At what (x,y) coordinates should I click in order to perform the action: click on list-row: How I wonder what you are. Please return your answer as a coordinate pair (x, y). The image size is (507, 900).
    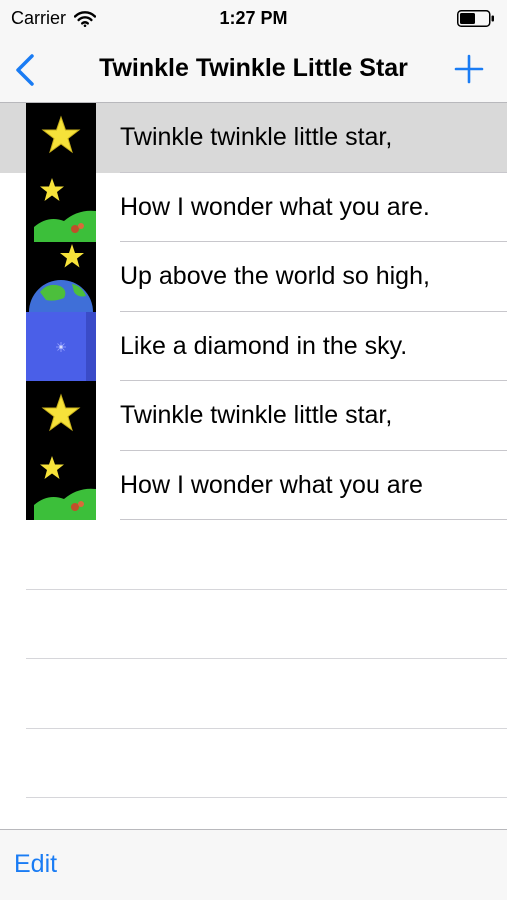
    Looking at the image, I should click on (253, 485).